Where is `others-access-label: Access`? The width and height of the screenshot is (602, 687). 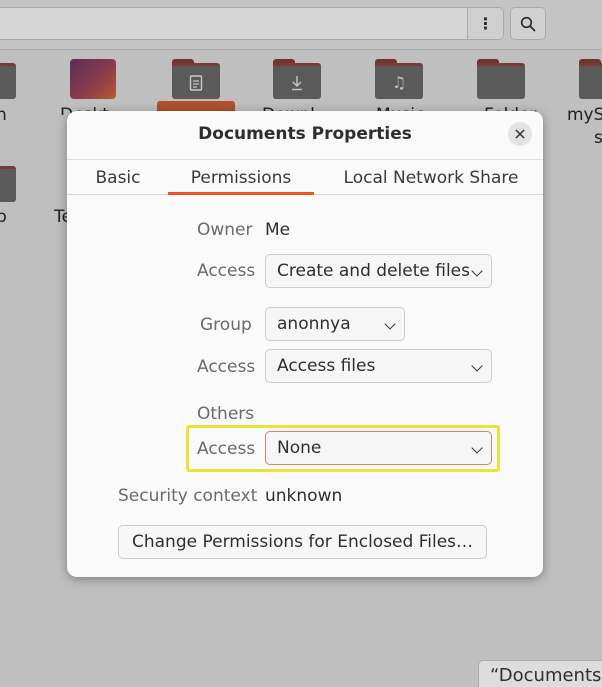
others-access-label: Access is located at coordinates (226, 449).